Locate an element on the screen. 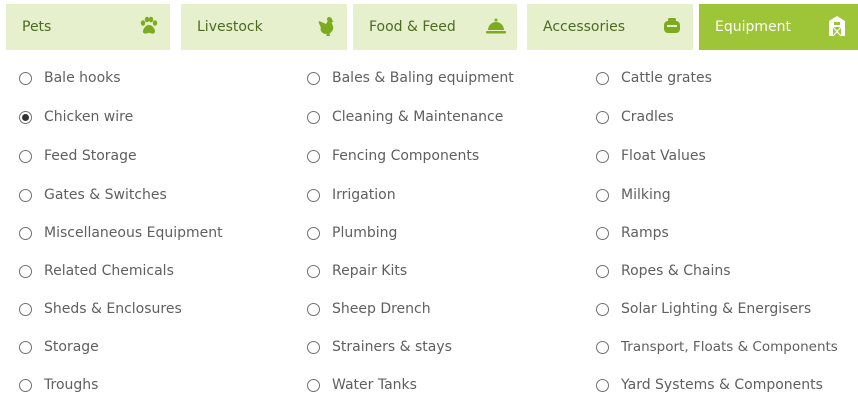  option-cleaning-maintenance: Cleaning & Maintenance is located at coordinates (405, 117).